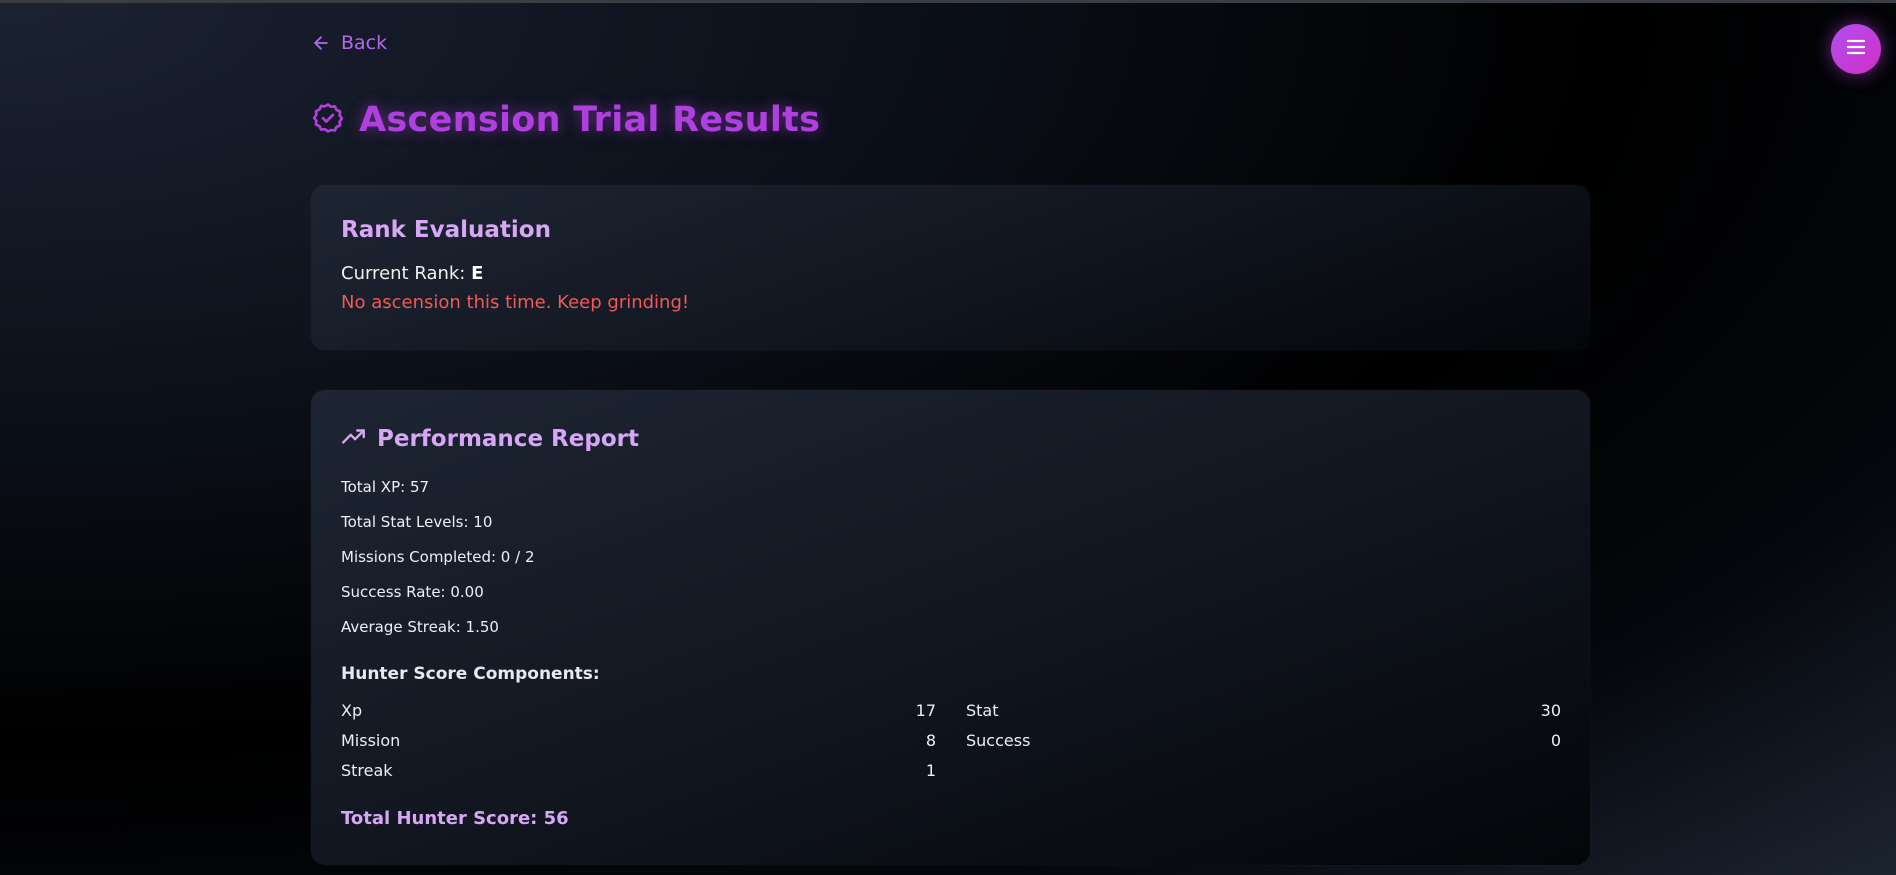 Image resolution: width=1896 pixels, height=875 pixels. What do you see at coordinates (438, 557) in the screenshot?
I see `stat-missions-completed: Missions Completed: 0 / 2` at bounding box center [438, 557].